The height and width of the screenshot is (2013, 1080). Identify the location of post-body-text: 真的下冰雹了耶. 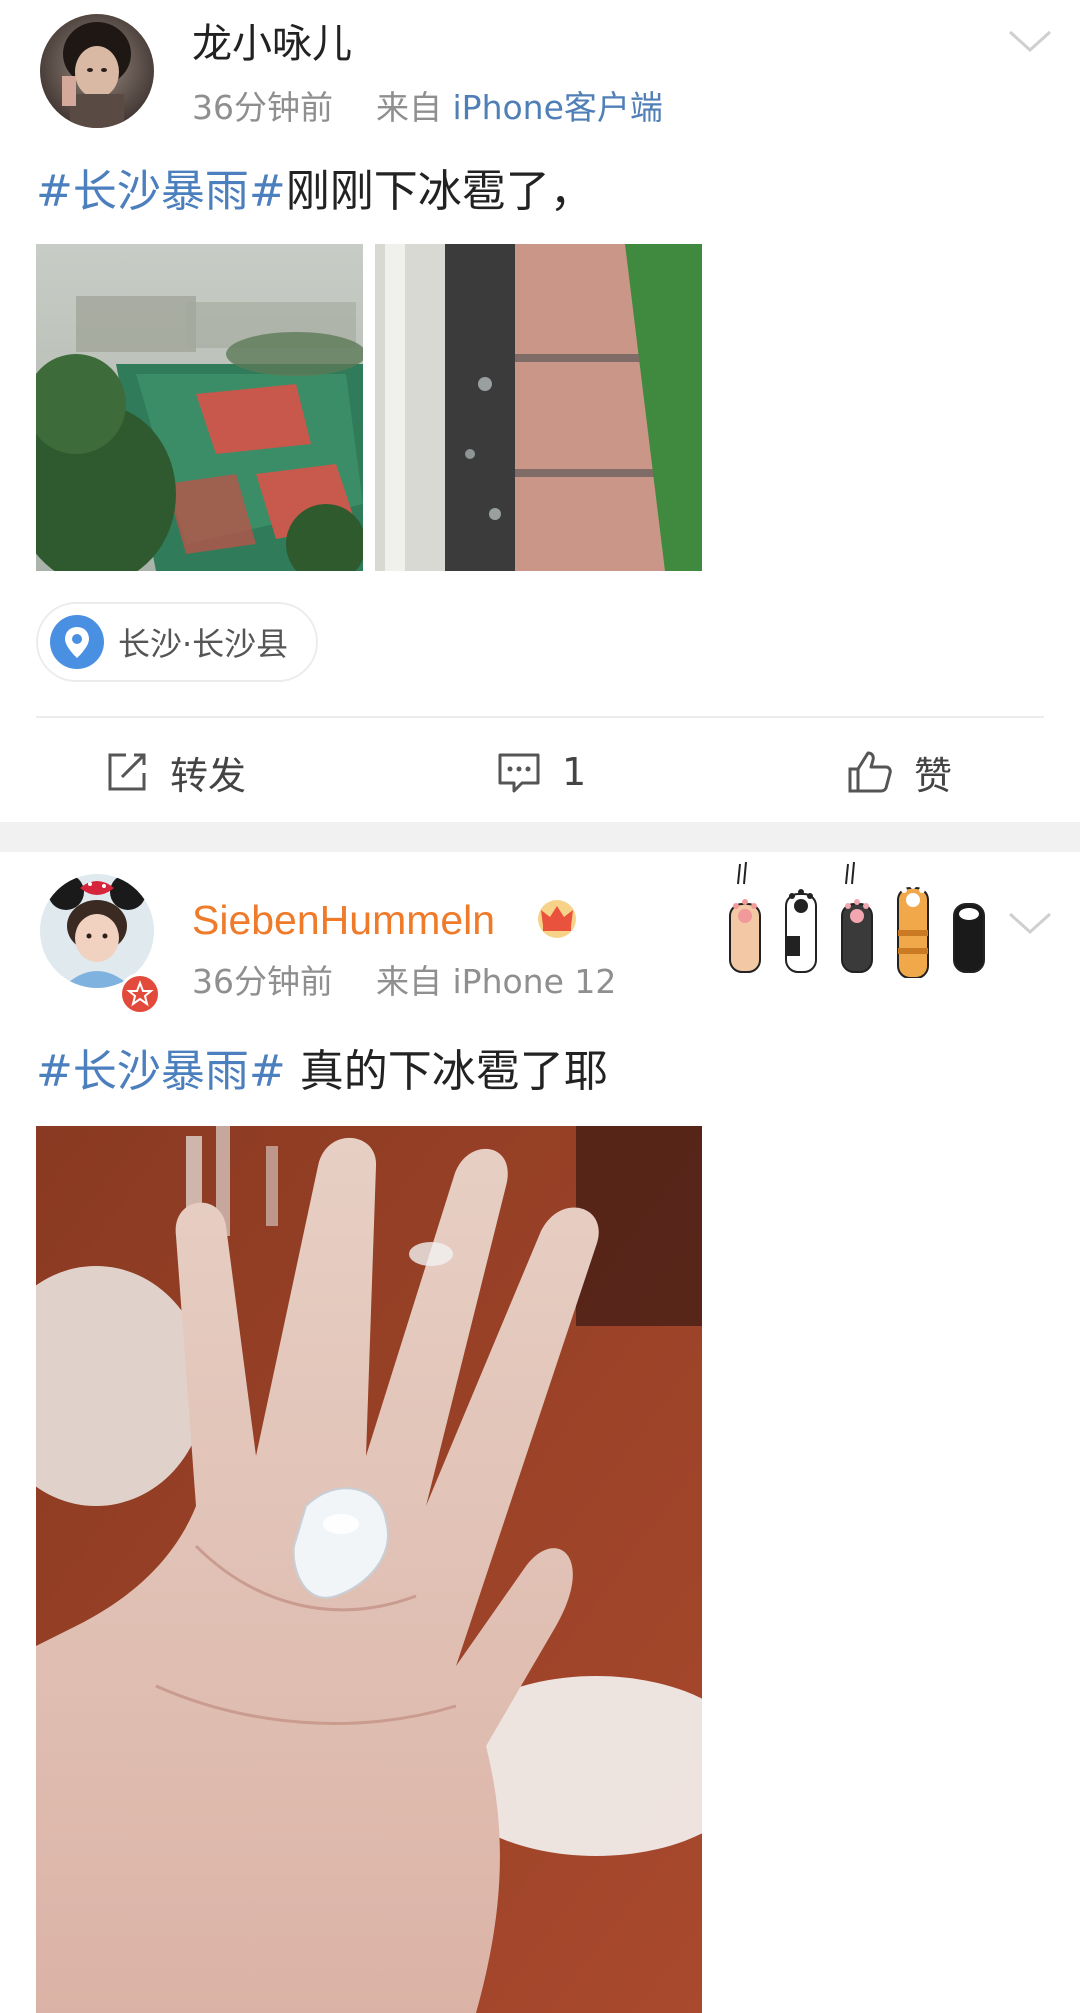
(446, 1071).